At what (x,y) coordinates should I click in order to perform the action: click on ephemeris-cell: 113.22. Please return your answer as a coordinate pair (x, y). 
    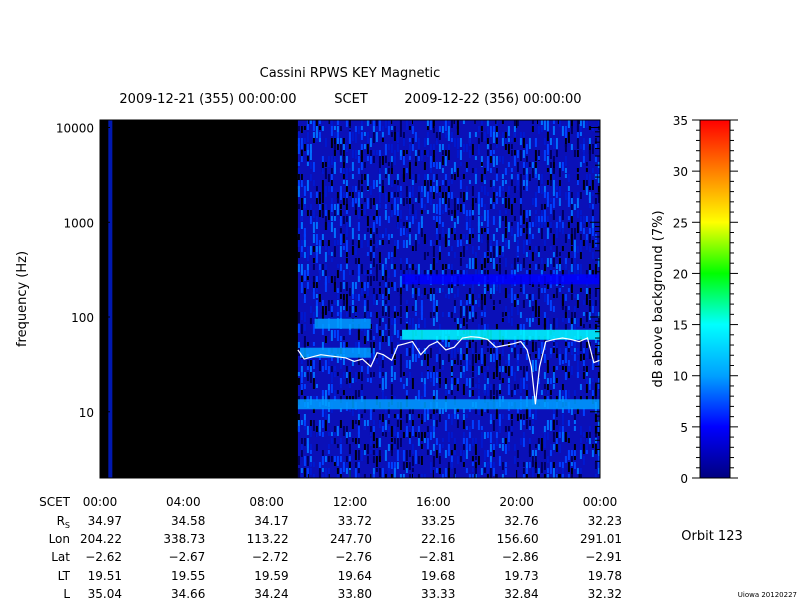
    Looking at the image, I should click on (268, 539).